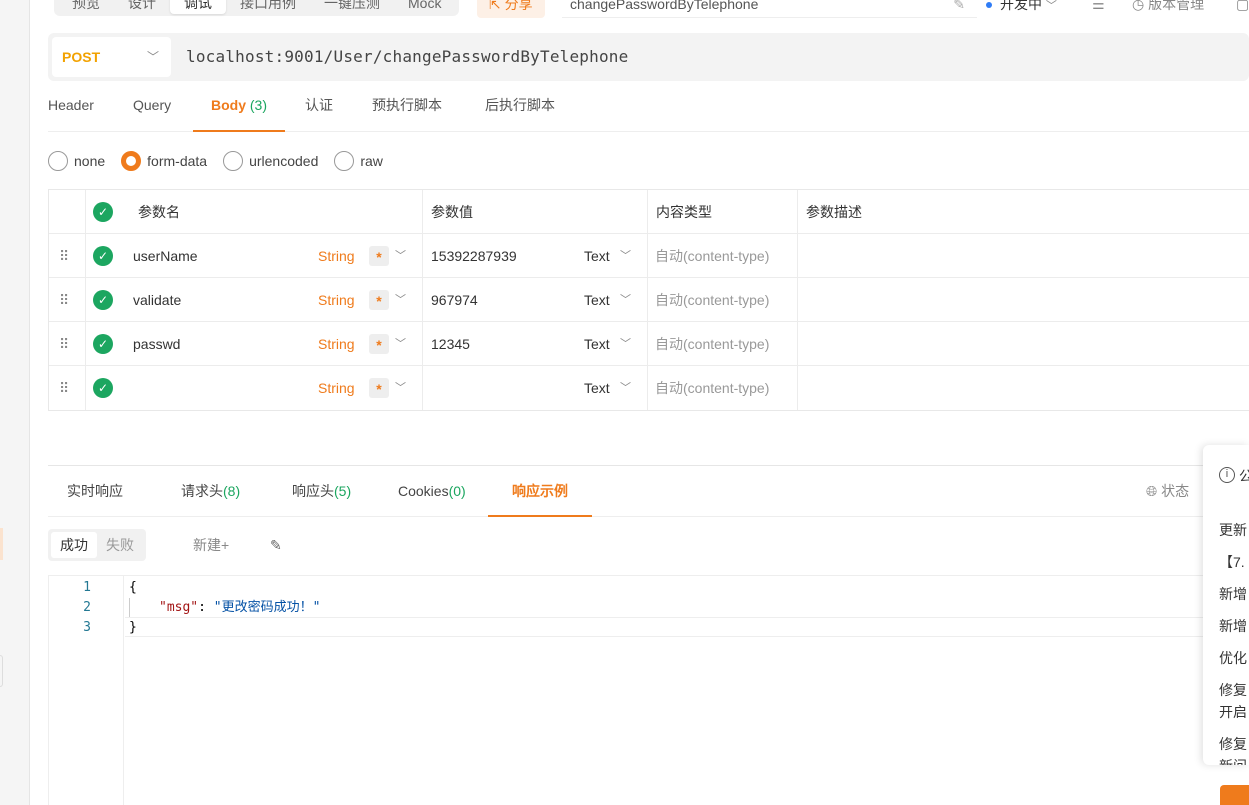 This screenshot has height=805, width=1249. What do you see at coordinates (511, 9) in the screenshot?
I see `share-button: ⇱ 分享` at bounding box center [511, 9].